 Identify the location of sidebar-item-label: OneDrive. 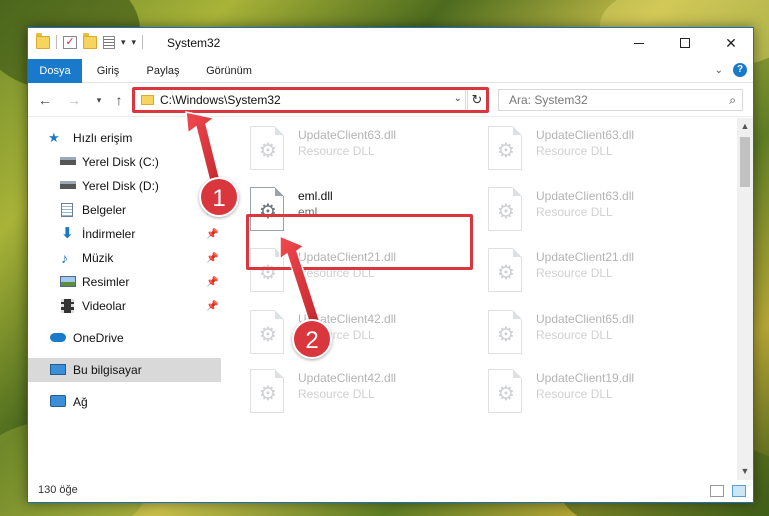
(98, 338).